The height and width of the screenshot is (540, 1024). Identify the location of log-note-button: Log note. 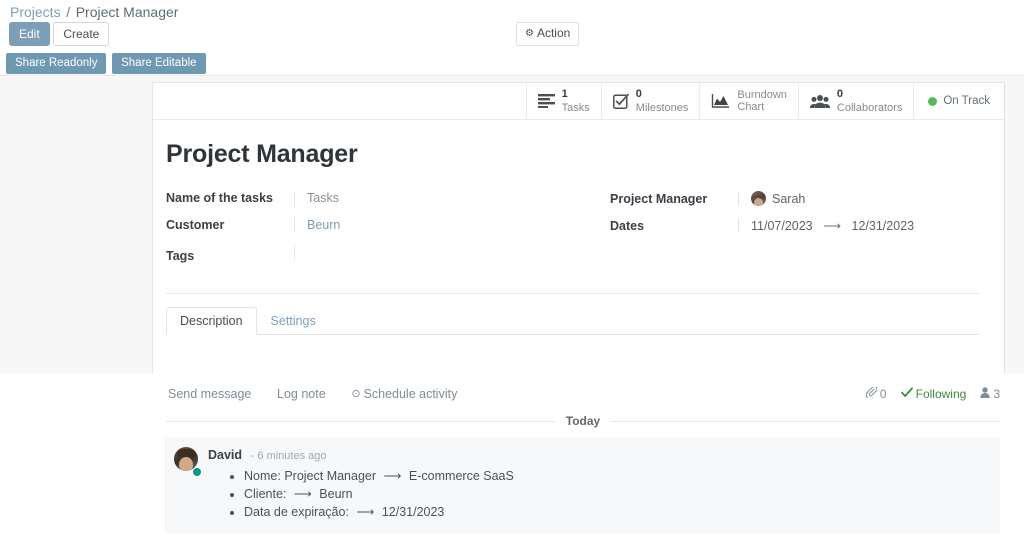
(301, 394).